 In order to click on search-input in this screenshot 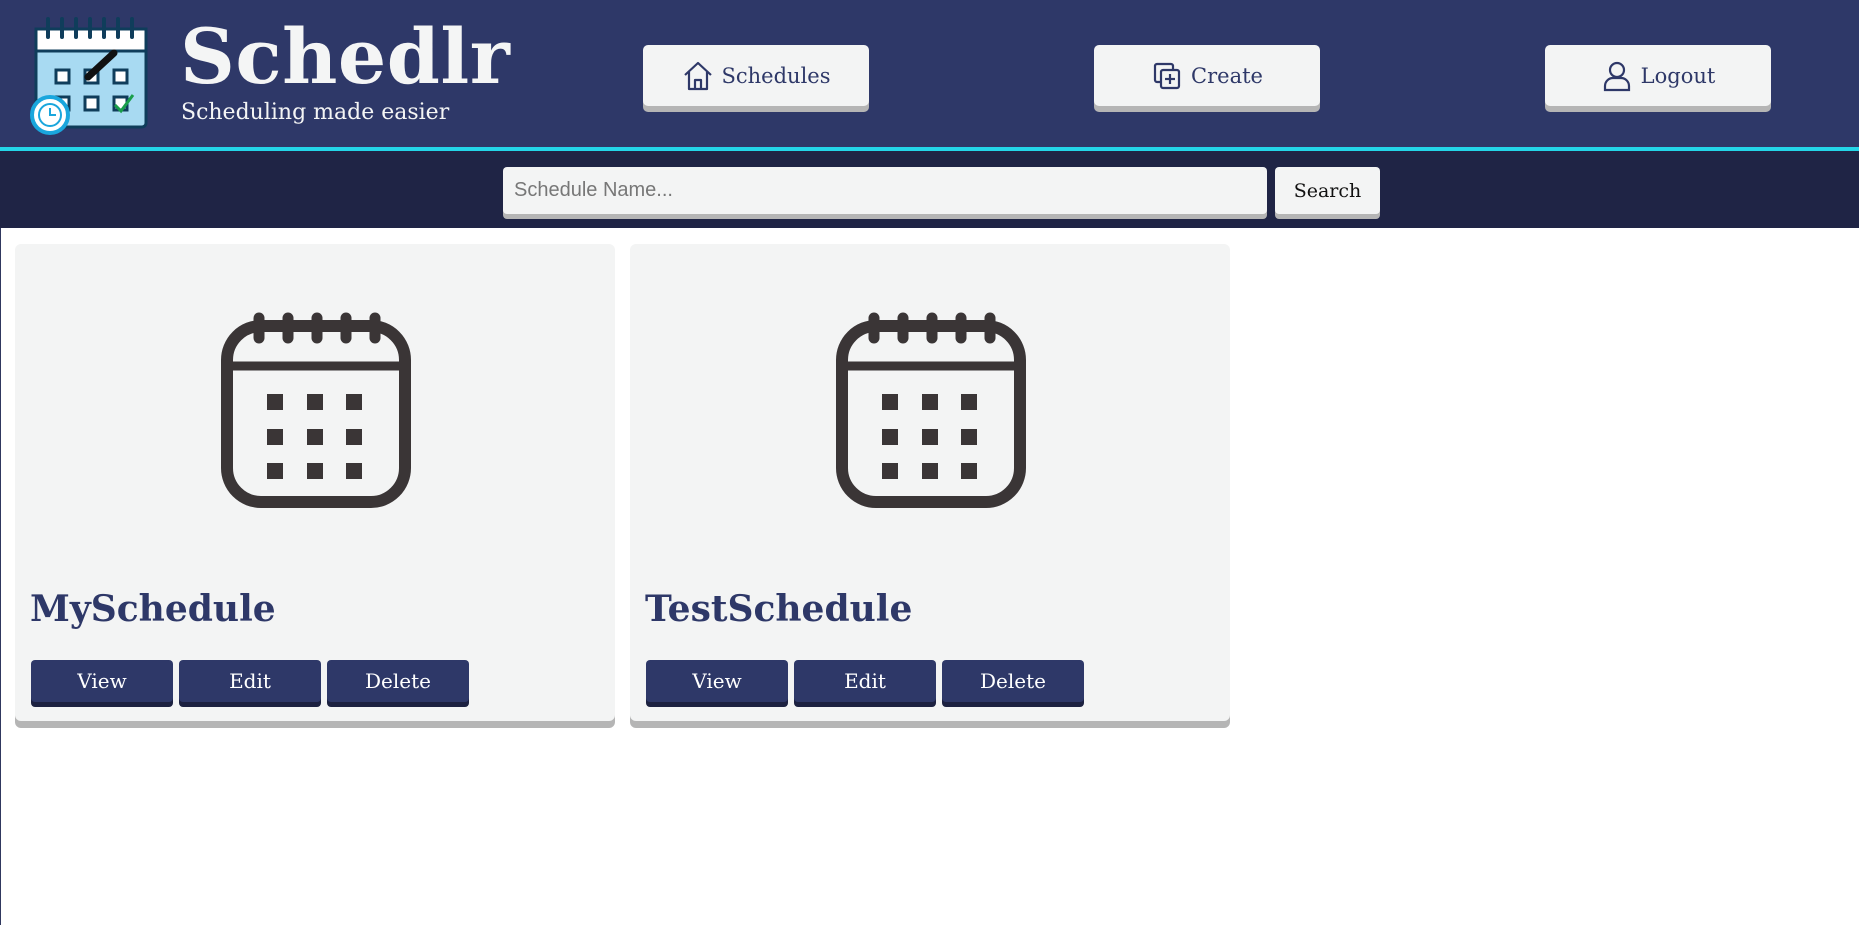, I will do `click(885, 190)`.